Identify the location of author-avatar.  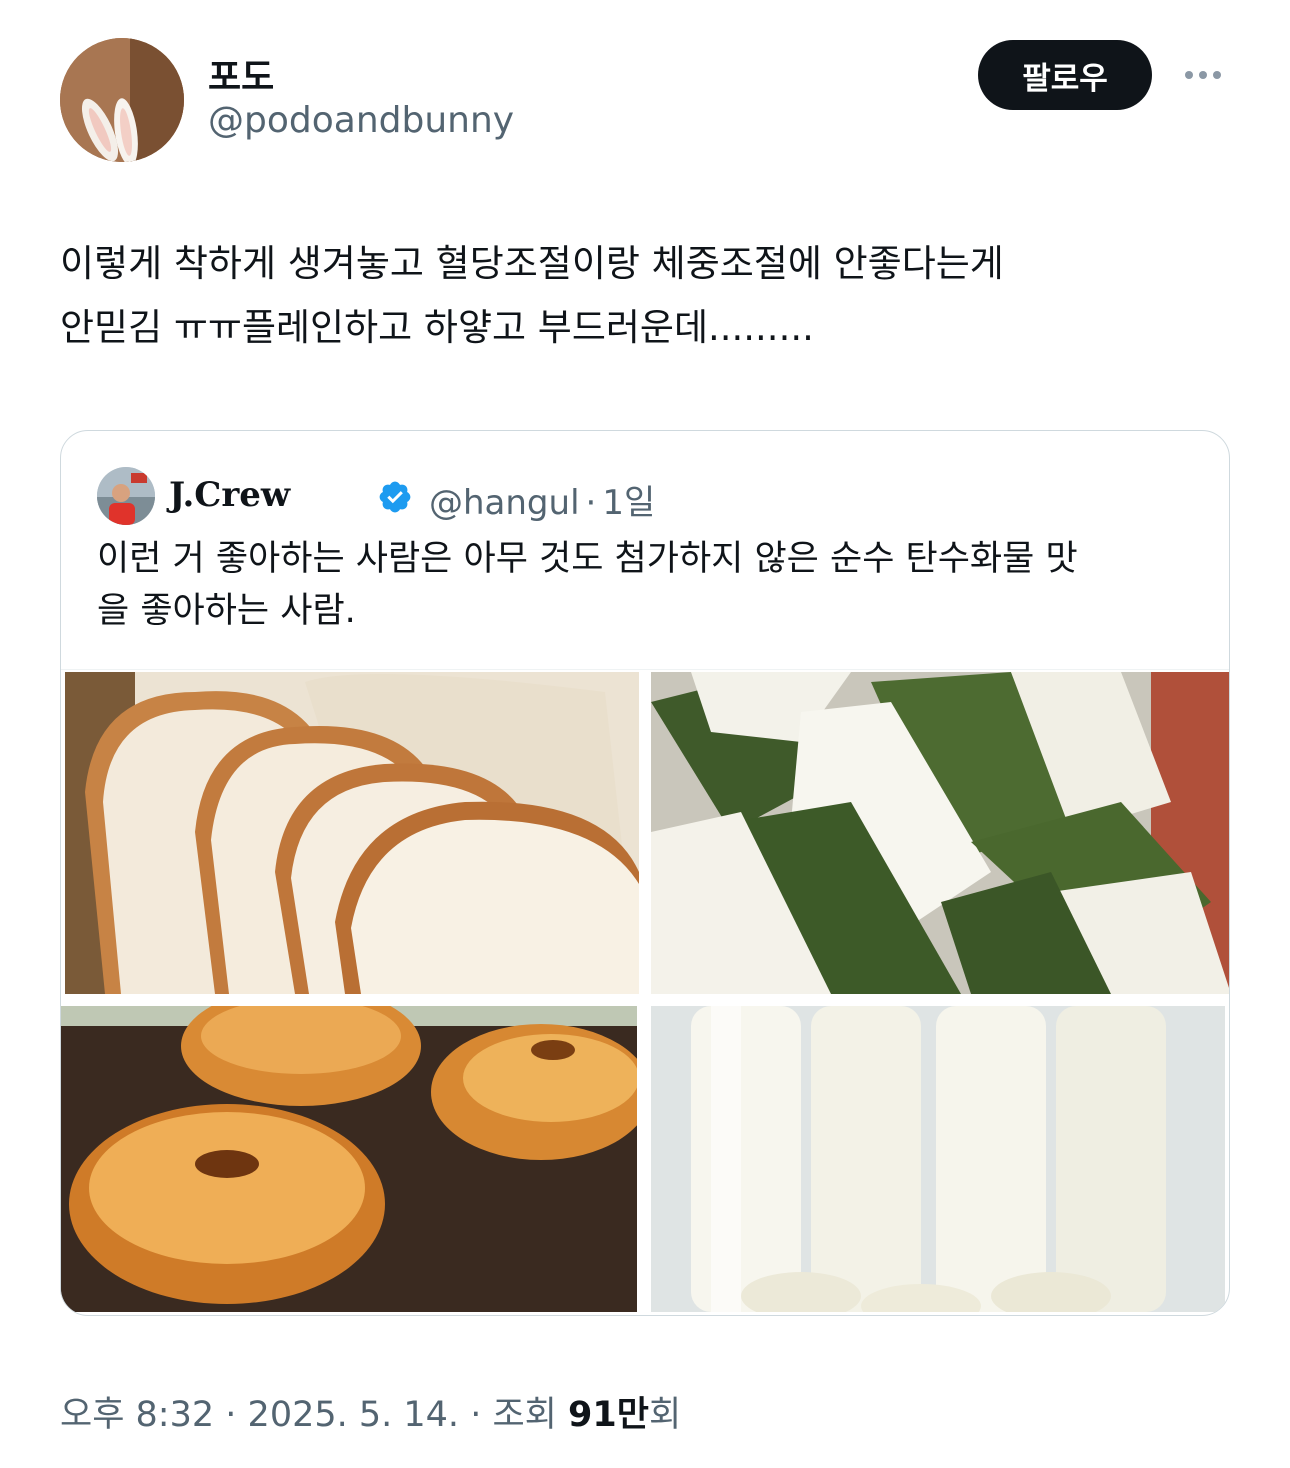
(122, 100).